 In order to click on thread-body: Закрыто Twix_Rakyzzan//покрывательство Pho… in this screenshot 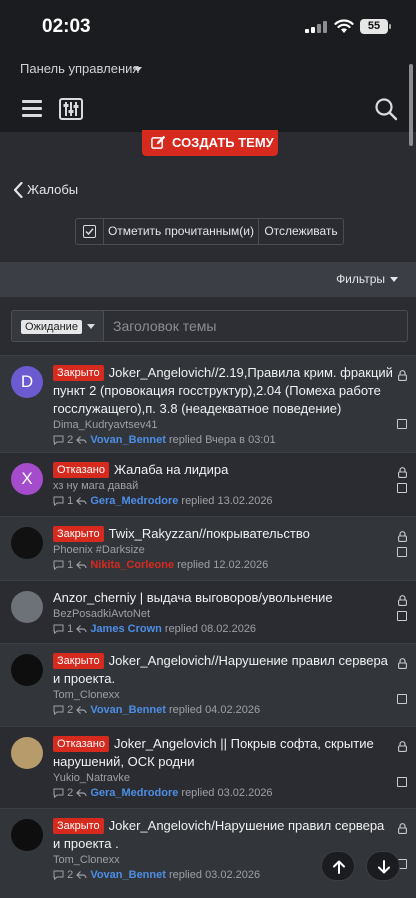, I will do `click(223, 548)`.